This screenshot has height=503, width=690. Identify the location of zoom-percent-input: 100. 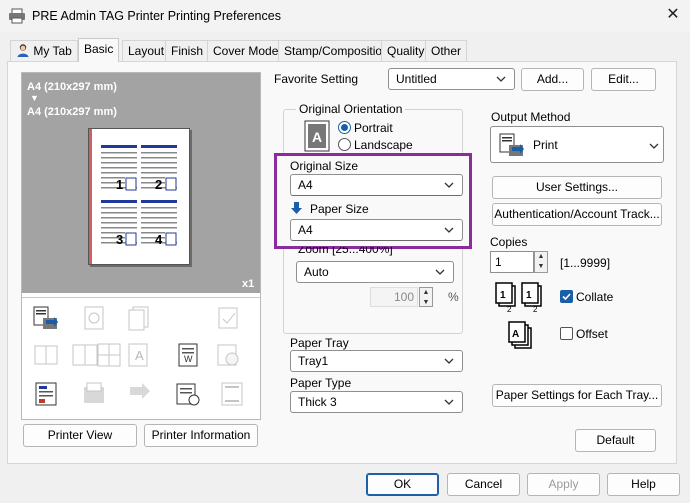
(394, 297).